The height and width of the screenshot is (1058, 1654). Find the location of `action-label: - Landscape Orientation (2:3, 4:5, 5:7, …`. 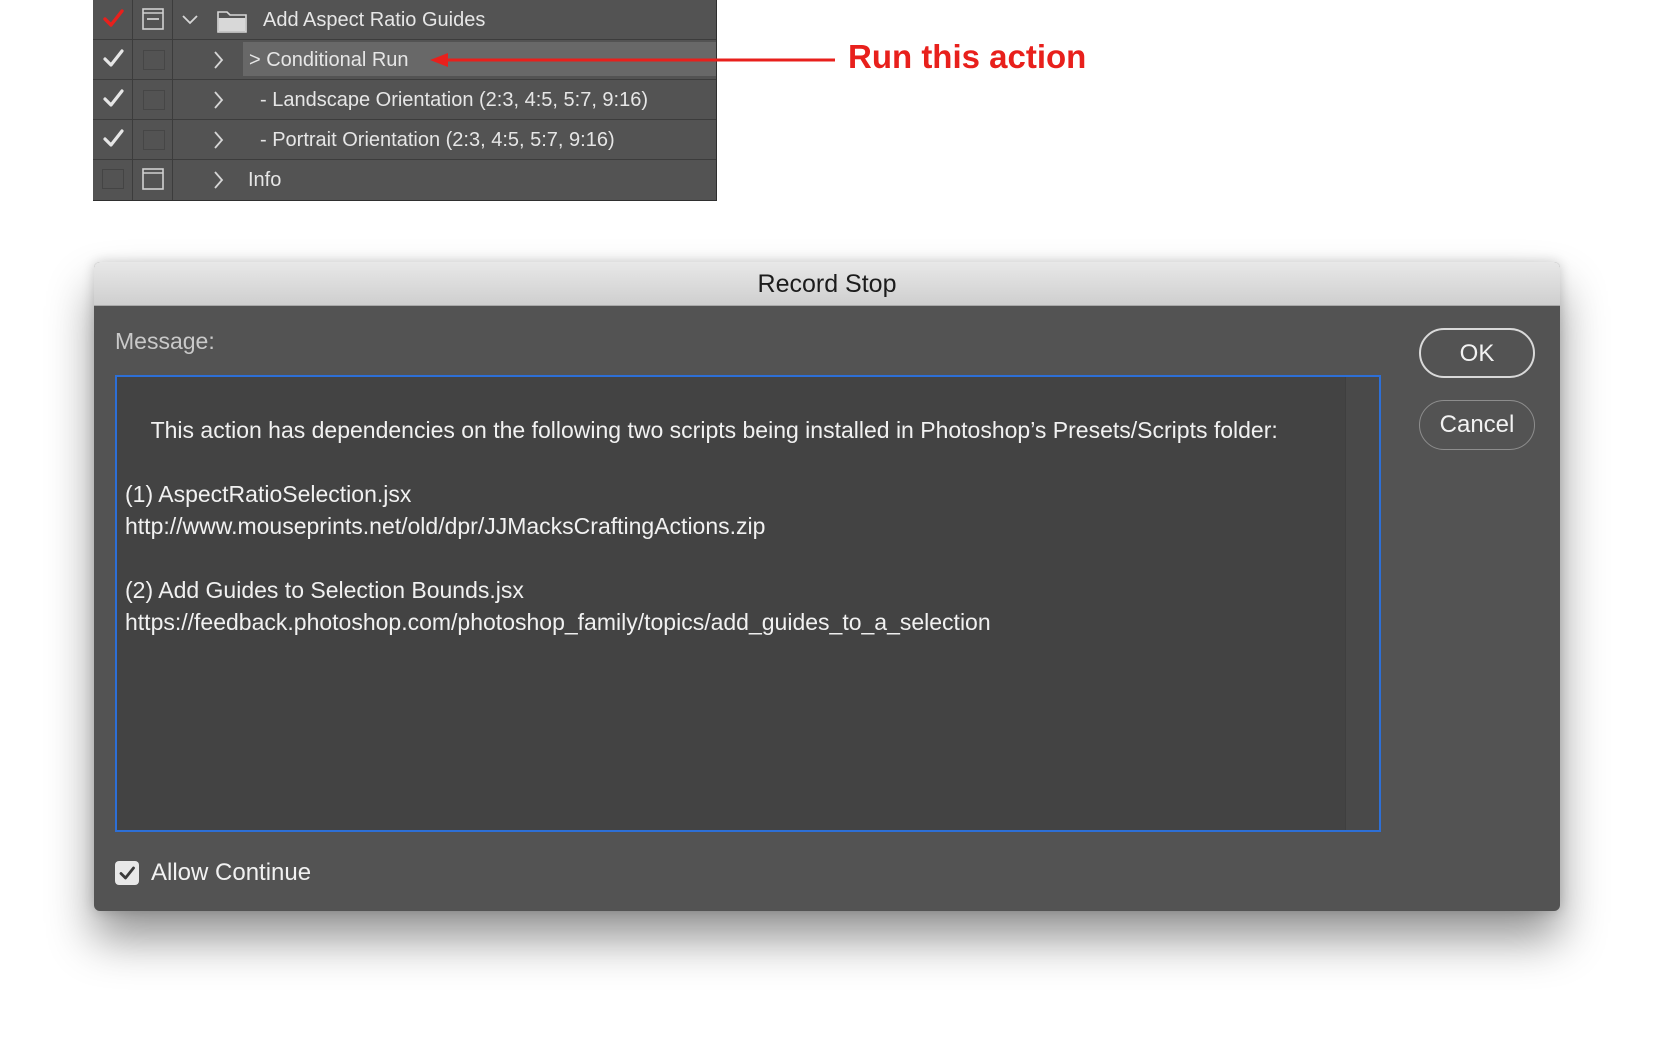

action-label: - Landscape Orientation (2:3, 4:5, 5:7, … is located at coordinates (454, 100).